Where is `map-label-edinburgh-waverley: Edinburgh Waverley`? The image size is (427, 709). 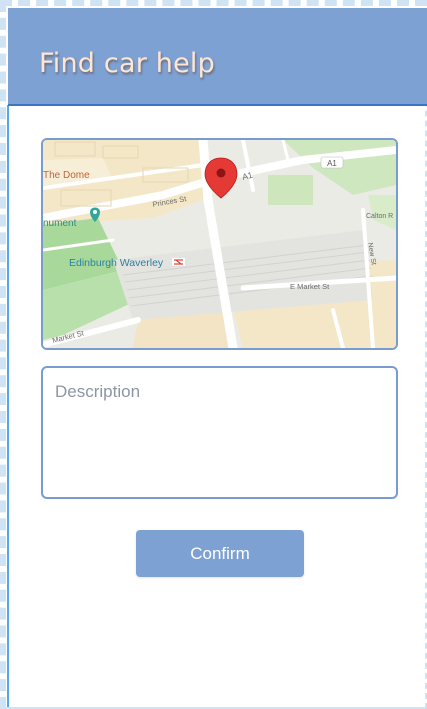 map-label-edinburgh-waverley: Edinburgh Waverley is located at coordinates (116, 263).